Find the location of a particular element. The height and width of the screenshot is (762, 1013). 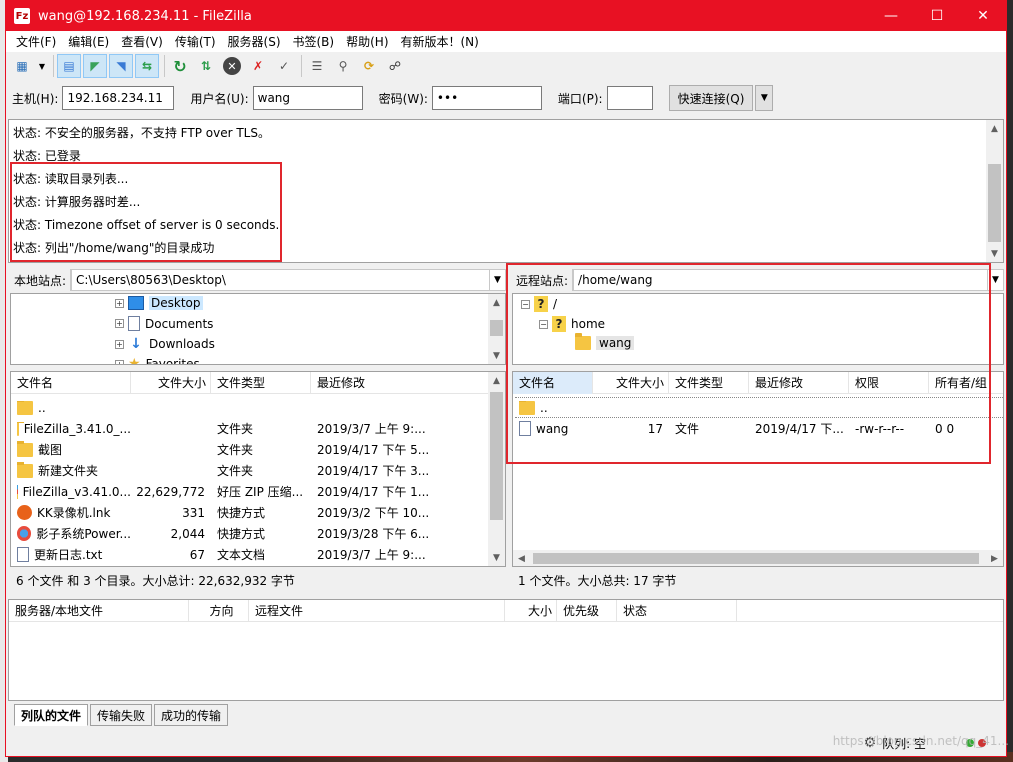

tab-failed-transfers: 传输失败 is located at coordinates (121, 715).